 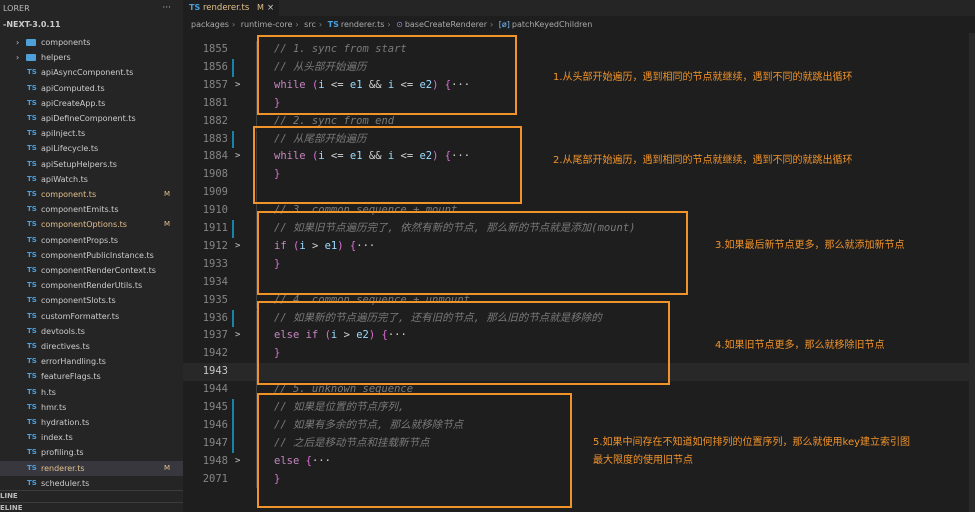 What do you see at coordinates (210, 24) in the screenshot?
I see `breadcrumb-packages: packages` at bounding box center [210, 24].